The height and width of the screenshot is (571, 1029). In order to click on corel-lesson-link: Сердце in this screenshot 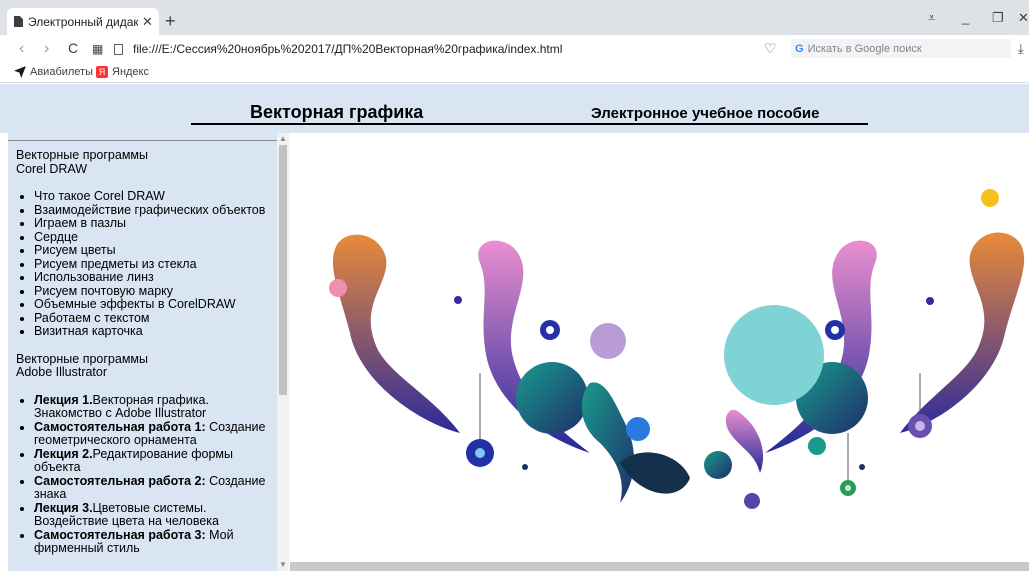, I will do `click(156, 237)`.